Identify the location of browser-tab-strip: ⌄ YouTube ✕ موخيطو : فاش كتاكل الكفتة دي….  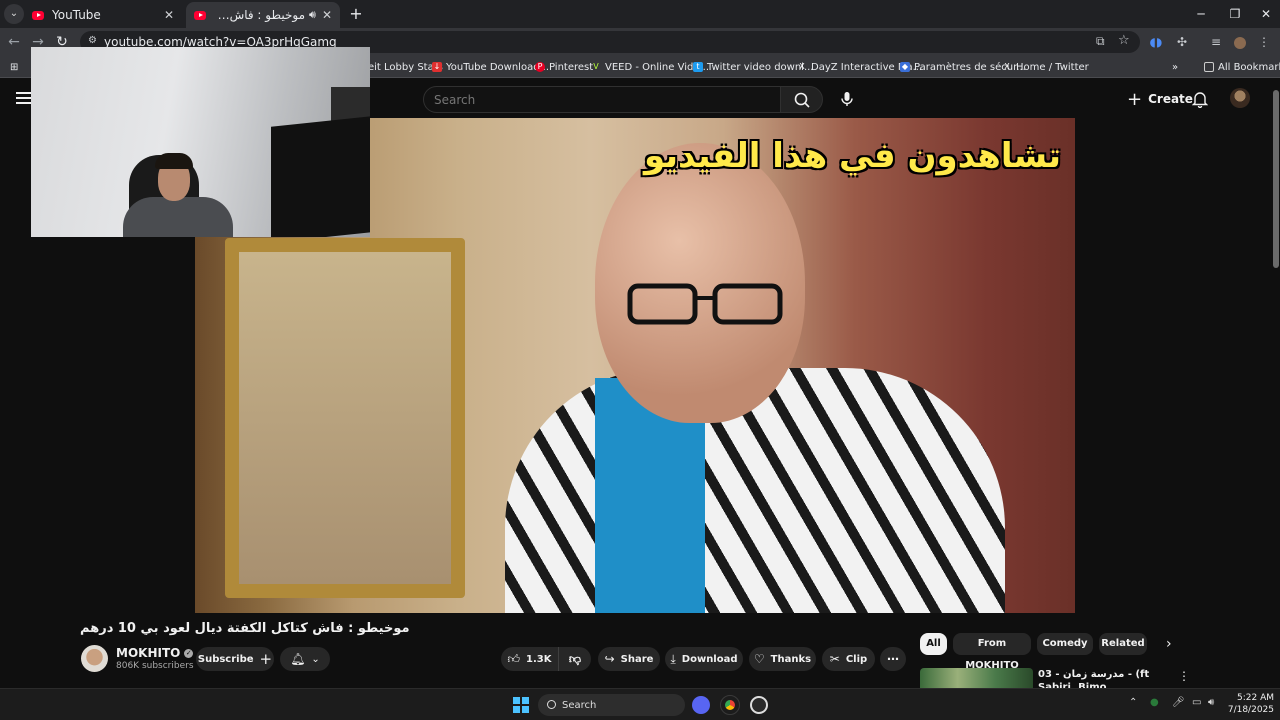
(640, 14).